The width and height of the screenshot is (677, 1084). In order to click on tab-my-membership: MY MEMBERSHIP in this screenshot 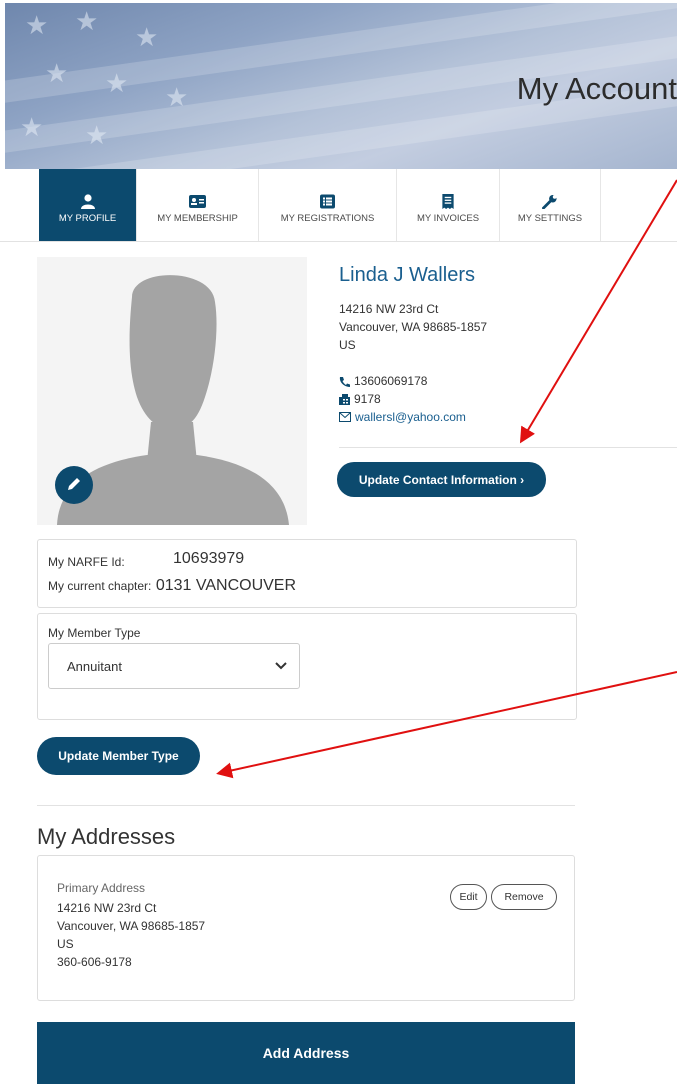, I will do `click(198, 205)`.